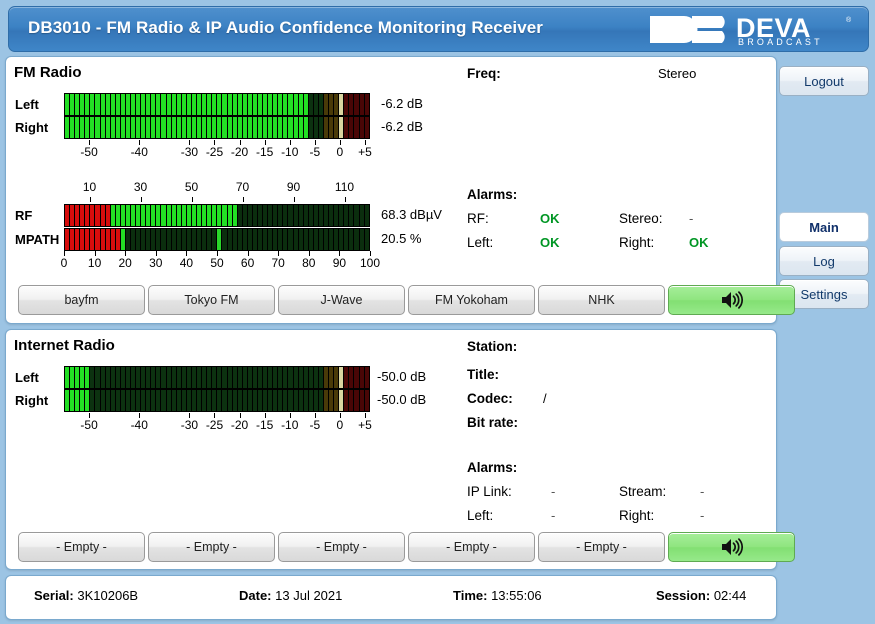 The width and height of the screenshot is (875, 624). What do you see at coordinates (553, 491) in the screenshot?
I see `ir-alarm-iplink-value: -` at bounding box center [553, 491].